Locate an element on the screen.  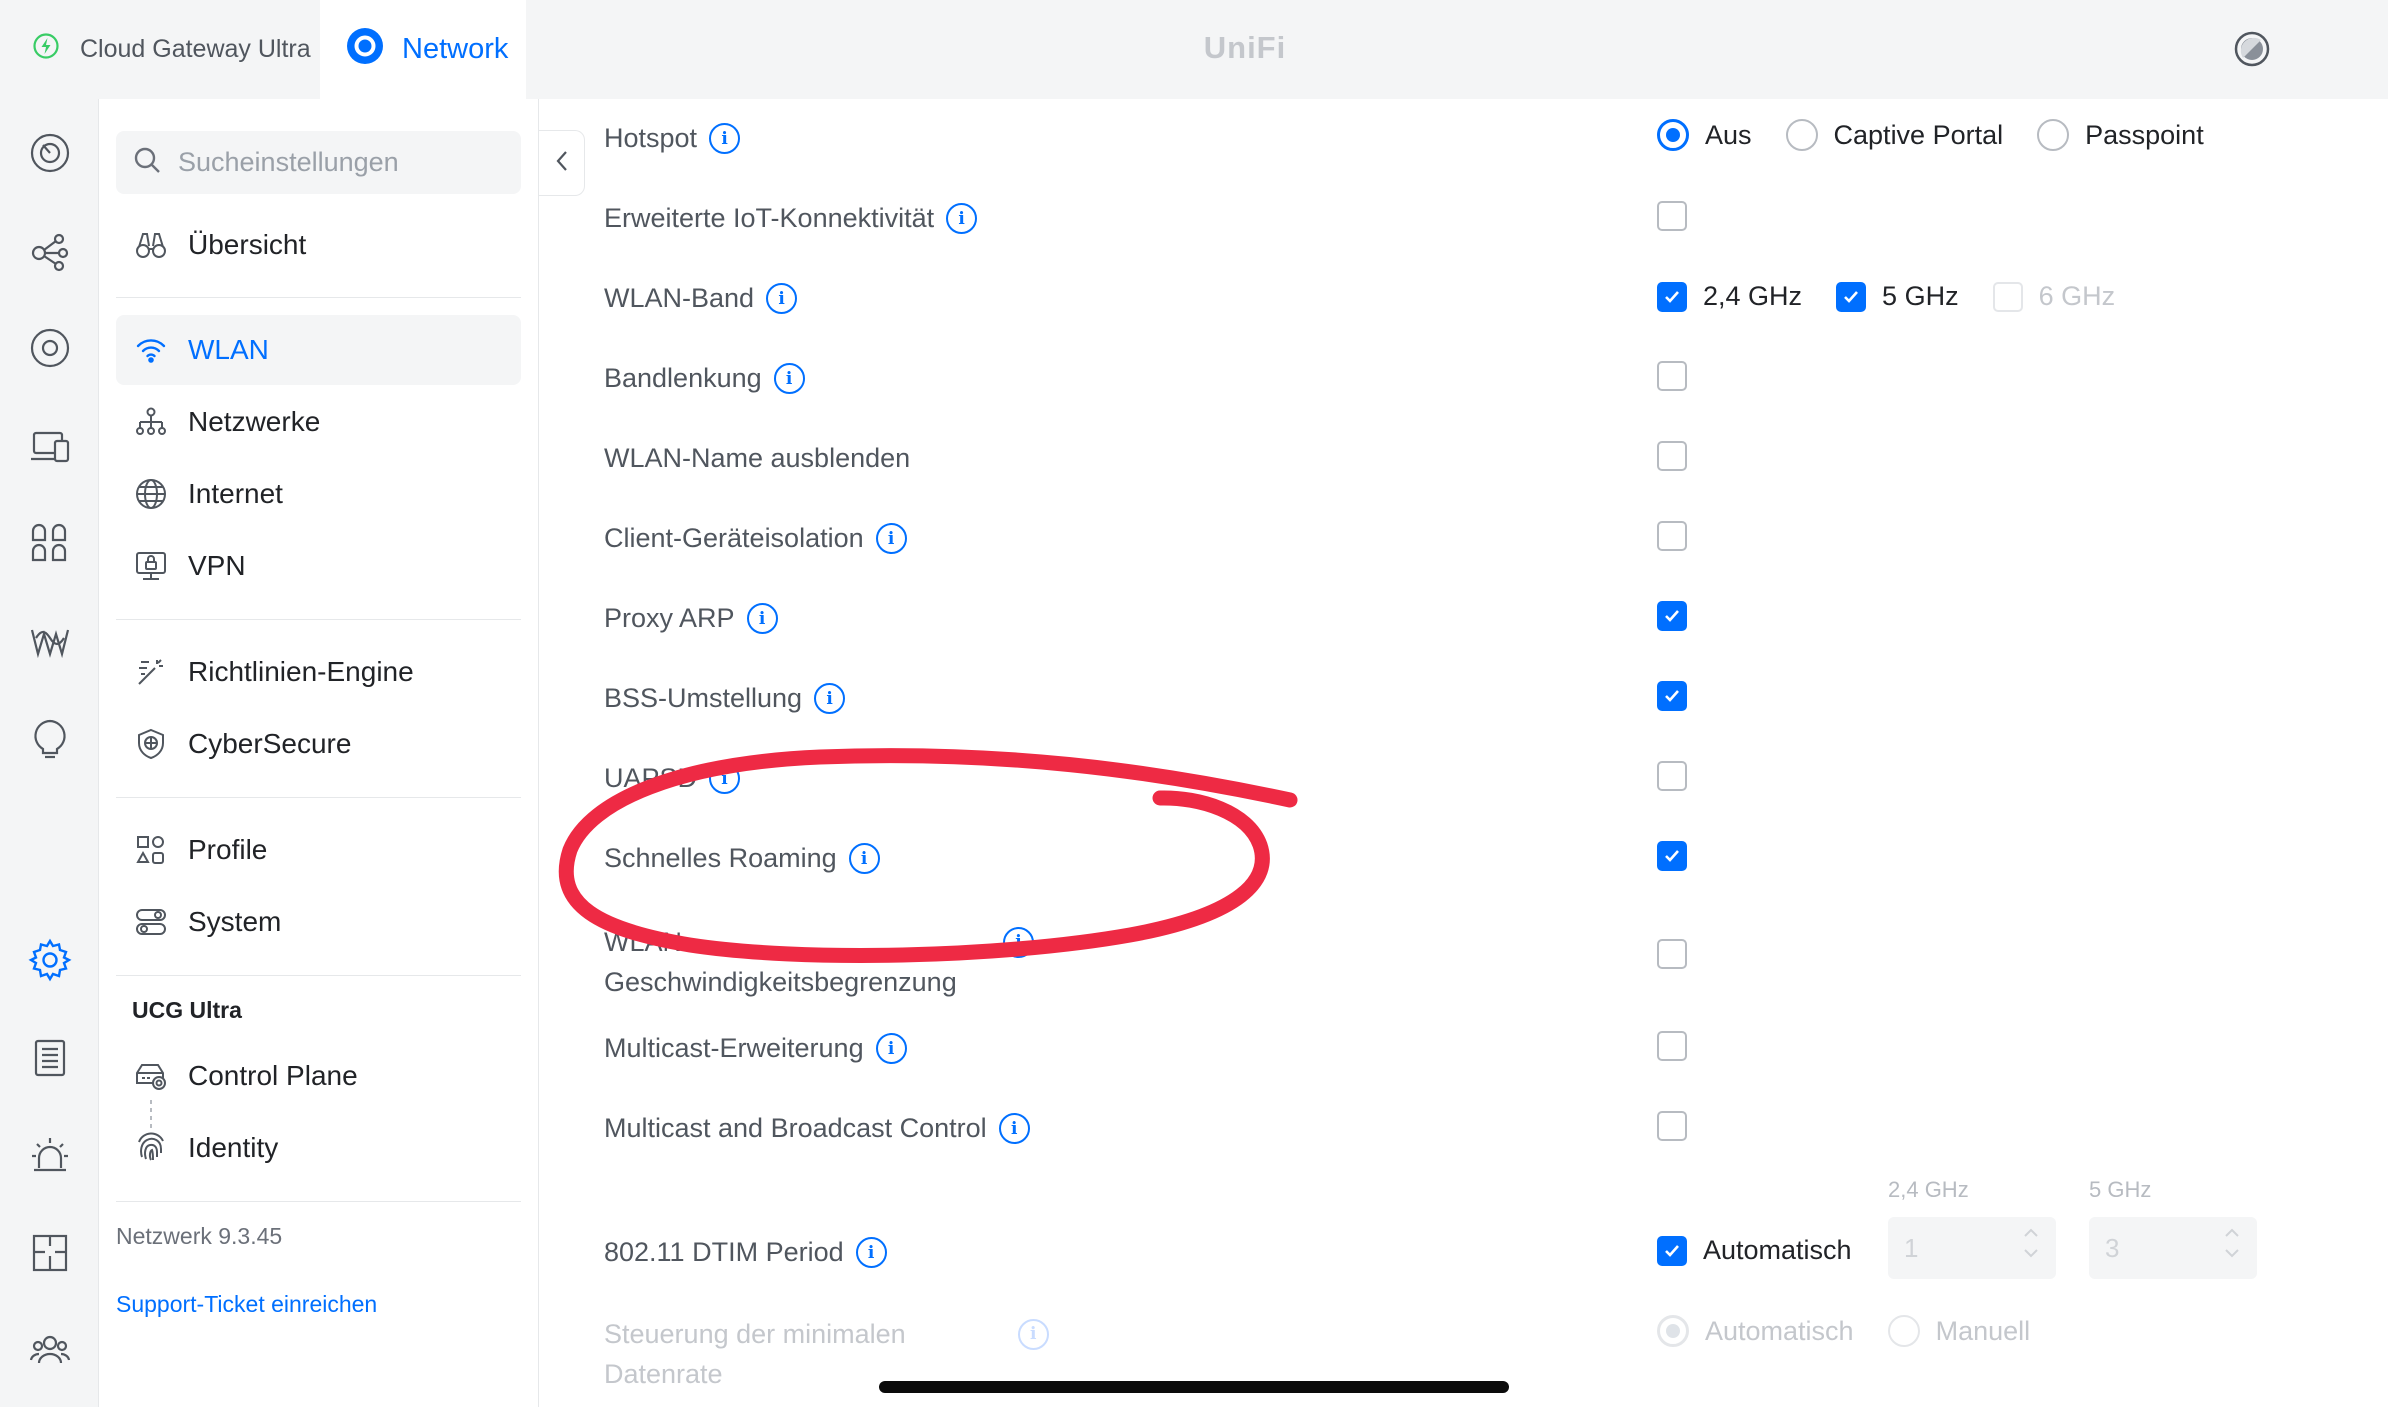
min-rate-radio-group: Automatisch Manuell is located at coordinates (1860, 1331).